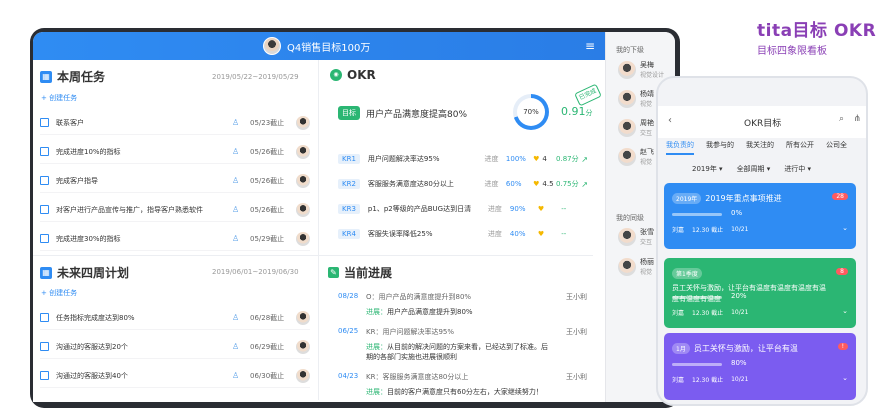 The height and width of the screenshot is (412, 889). I want to click on task-row: 沟通过的客服达到40个 ♙ 06/30截止, so click(175, 376).